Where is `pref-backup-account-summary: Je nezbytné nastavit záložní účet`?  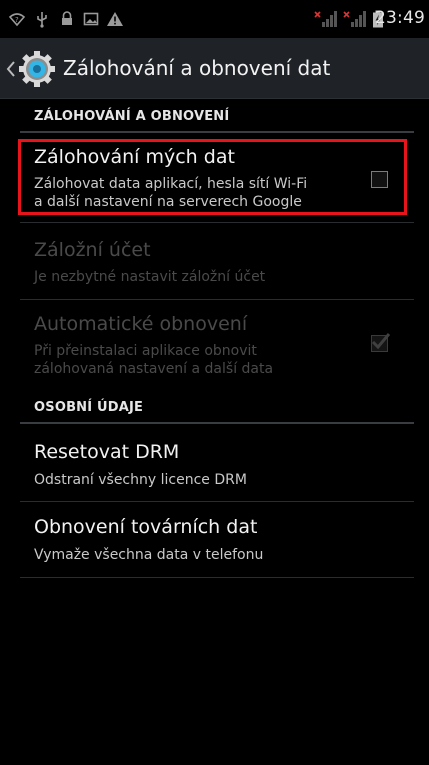 pref-backup-account-summary: Je nezbytné nastavit záložní účet is located at coordinates (150, 277).